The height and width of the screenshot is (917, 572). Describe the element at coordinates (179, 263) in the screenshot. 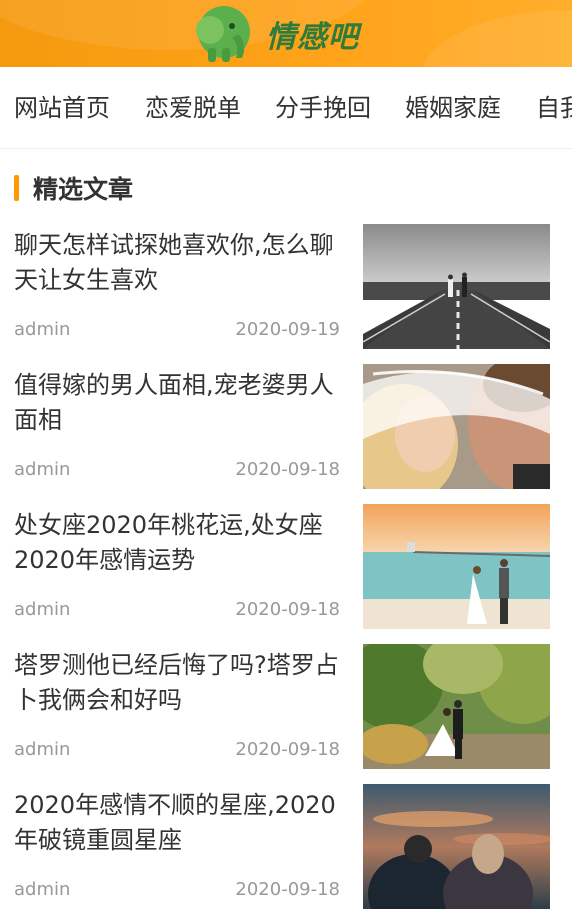

I see `article-title: 聊天怎样试探她喜欢你,怎么聊天让女生喜欢` at that location.